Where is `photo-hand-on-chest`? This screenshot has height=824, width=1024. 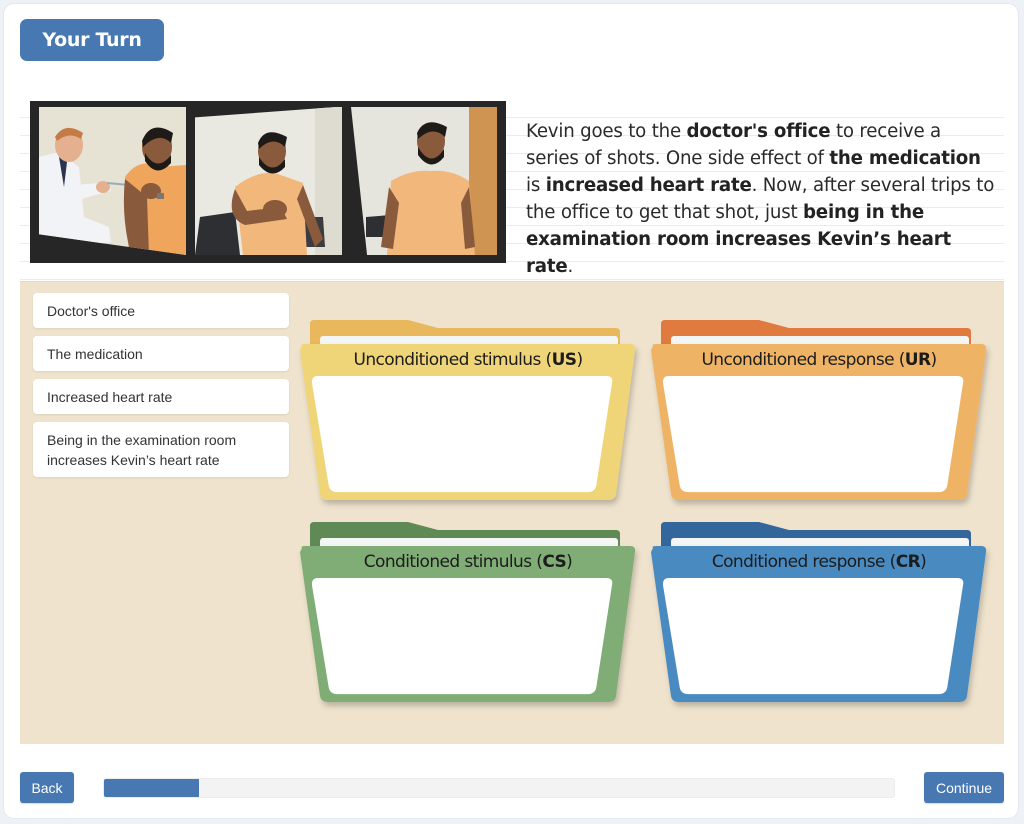 photo-hand-on-chest is located at coordinates (268, 181).